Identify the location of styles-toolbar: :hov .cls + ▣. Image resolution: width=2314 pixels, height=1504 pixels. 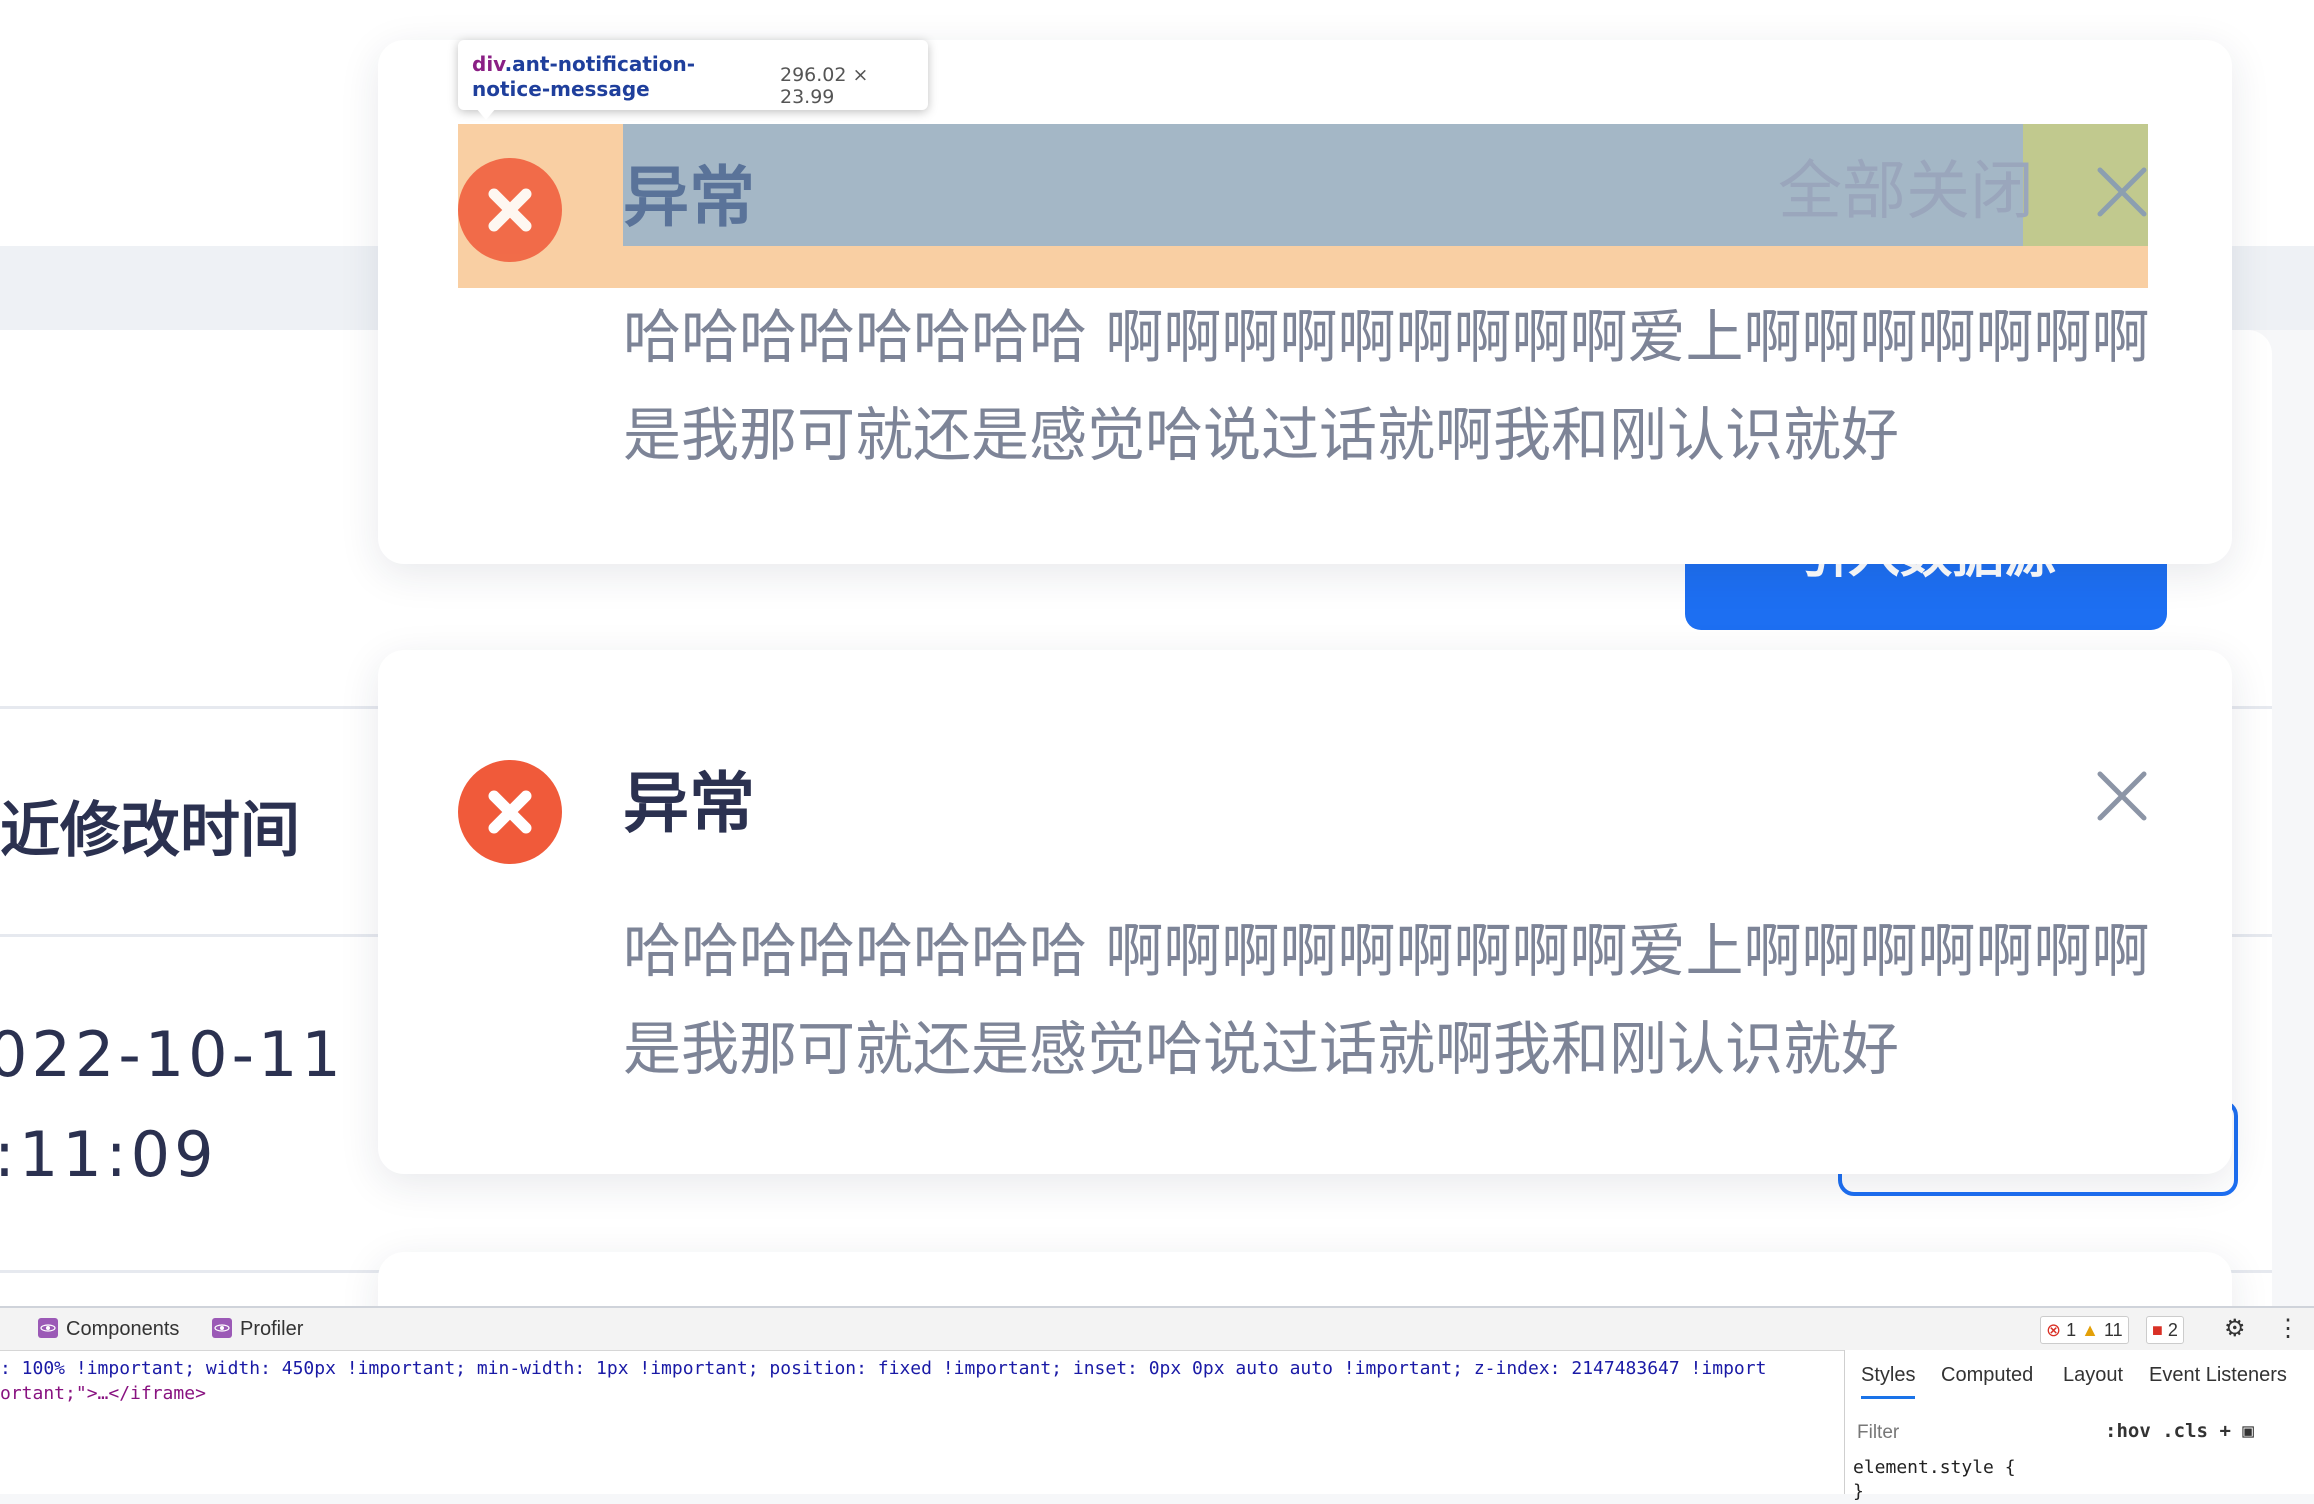
(2179, 1431).